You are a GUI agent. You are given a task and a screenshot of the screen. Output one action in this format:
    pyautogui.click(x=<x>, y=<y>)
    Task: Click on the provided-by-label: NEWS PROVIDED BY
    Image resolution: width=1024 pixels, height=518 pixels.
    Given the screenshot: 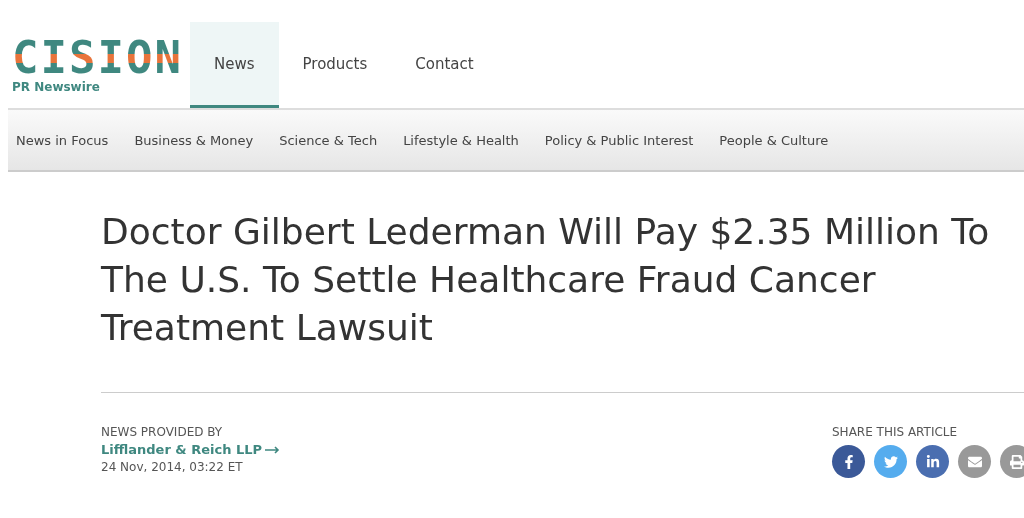 What is the action you would take?
    pyautogui.click(x=162, y=432)
    